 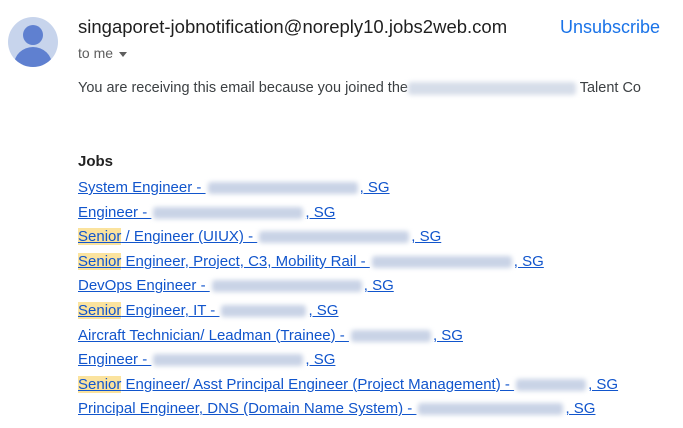 What do you see at coordinates (610, 27) in the screenshot?
I see `unsubscribe-link: Unsubscribe` at bounding box center [610, 27].